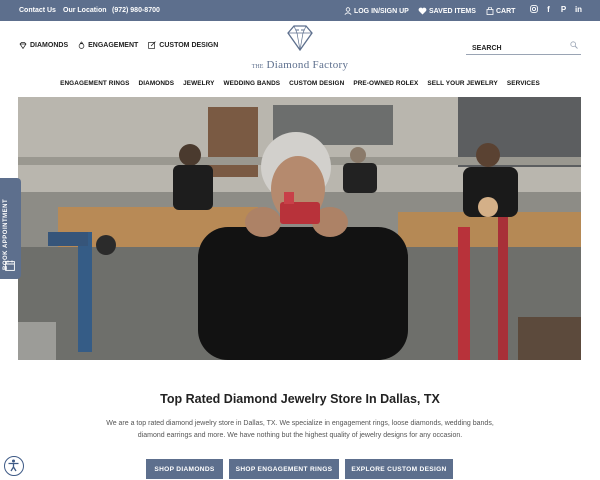 This screenshot has height=480, width=600. Describe the element at coordinates (563, 10) in the screenshot. I see `pinterest-icon: P` at that location.